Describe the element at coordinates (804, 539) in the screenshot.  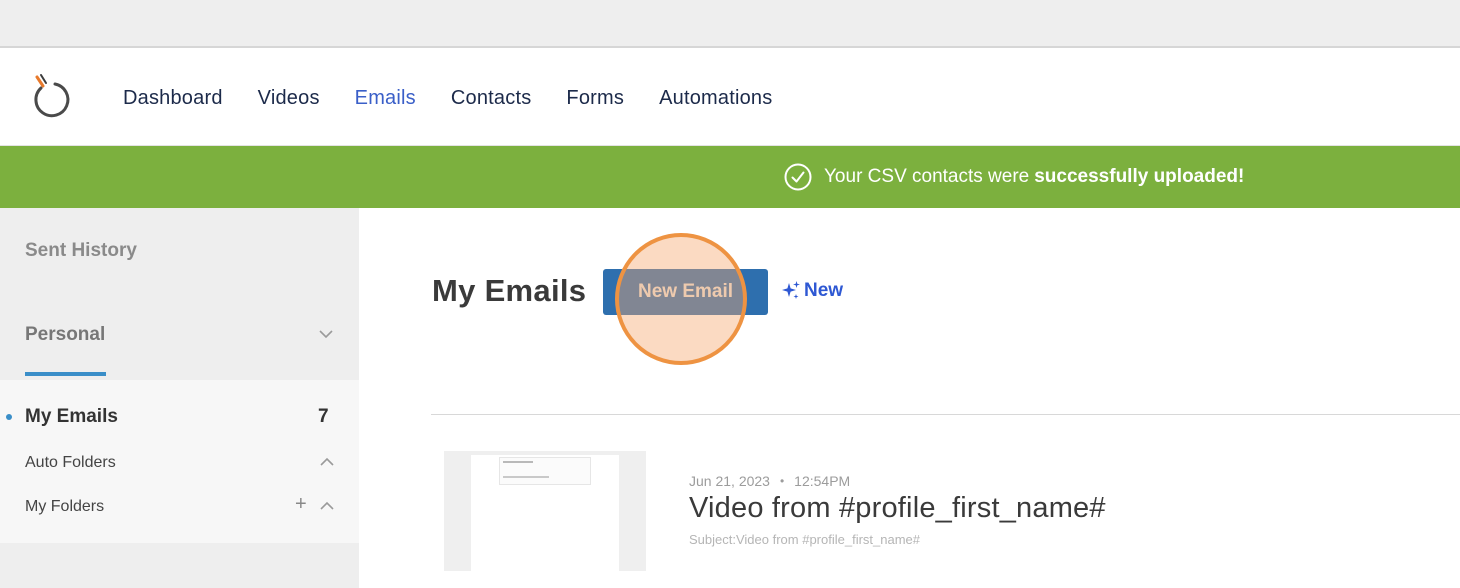
I see `email-subject: Subject:Video from #profile_first_name#` at that location.